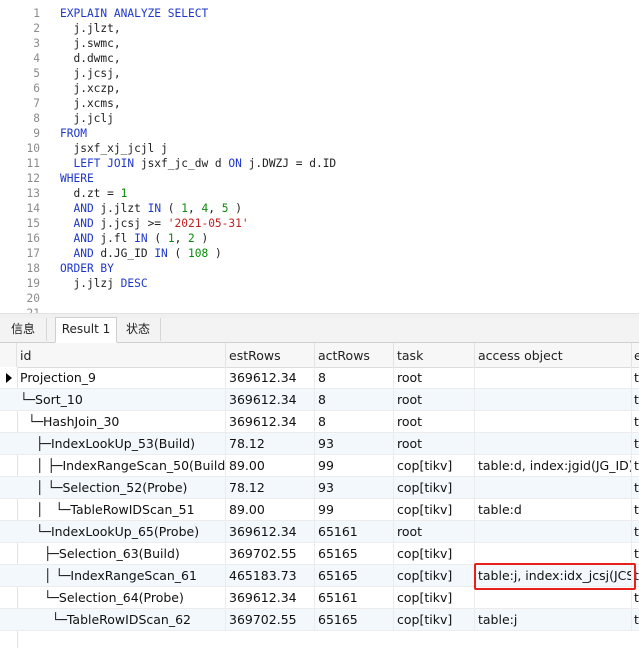  What do you see at coordinates (121, 575) in the screenshot?
I see `cell-id: │ └─IndexRangeScan_61` at bounding box center [121, 575].